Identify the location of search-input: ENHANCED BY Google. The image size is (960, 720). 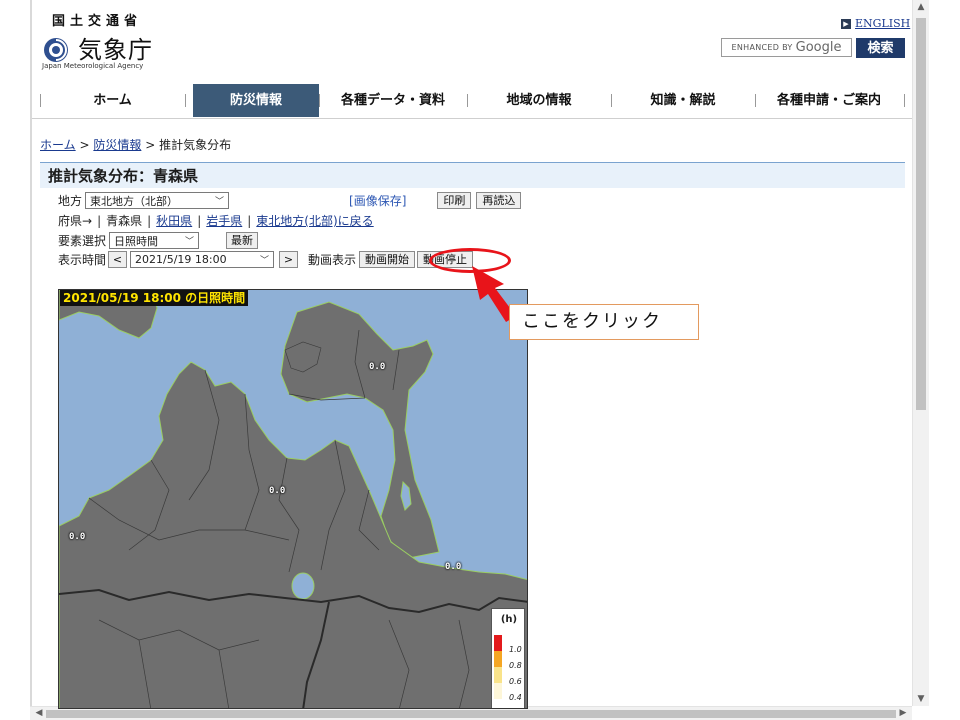
(786, 47).